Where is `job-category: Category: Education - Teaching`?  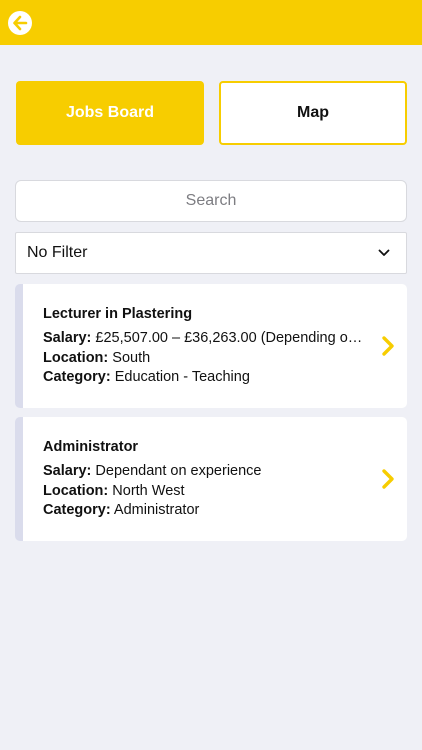
job-category: Category: Education - Teaching is located at coordinates (203, 378).